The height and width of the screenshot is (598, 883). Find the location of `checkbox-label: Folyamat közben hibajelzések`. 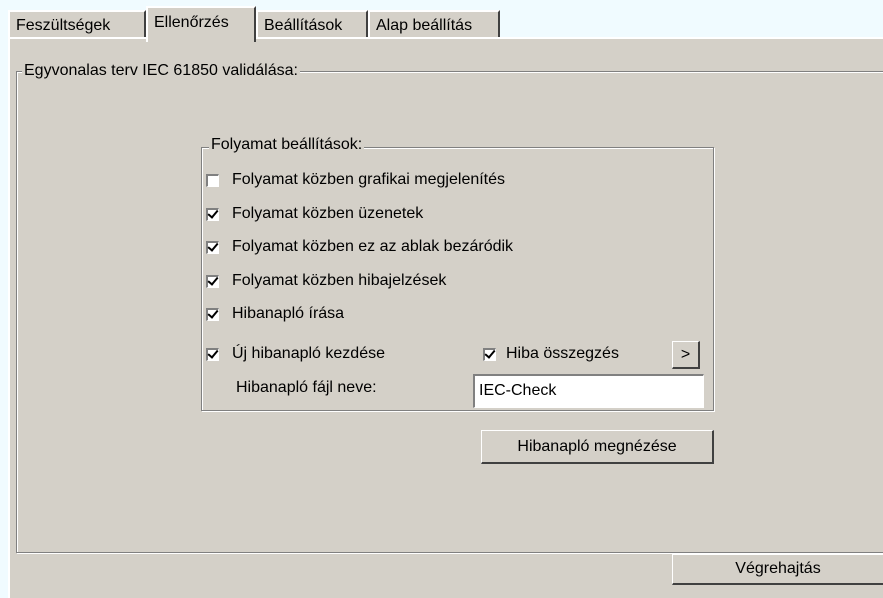

checkbox-label: Folyamat közben hibajelzések is located at coordinates (339, 280).